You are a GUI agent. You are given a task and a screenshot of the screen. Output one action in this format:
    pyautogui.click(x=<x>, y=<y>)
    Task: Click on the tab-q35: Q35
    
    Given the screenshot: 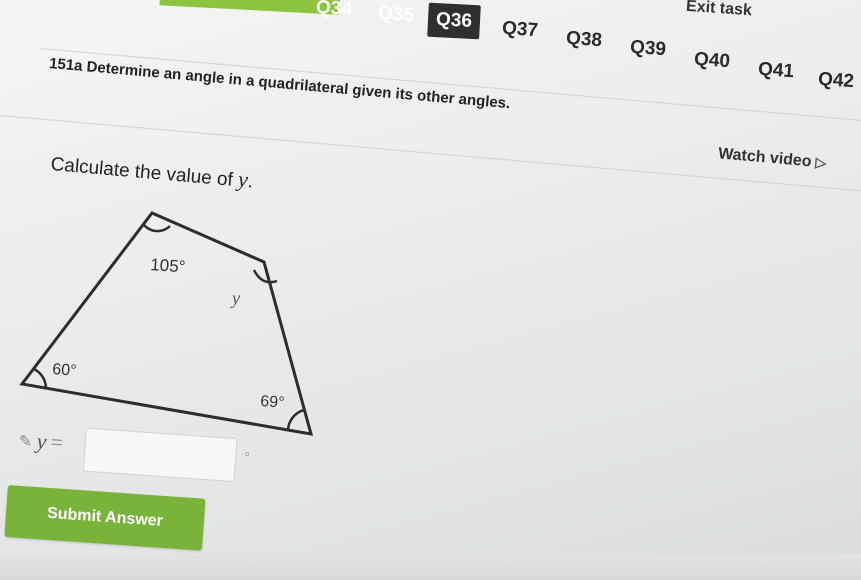 What is the action you would take?
    pyautogui.click(x=396, y=16)
    